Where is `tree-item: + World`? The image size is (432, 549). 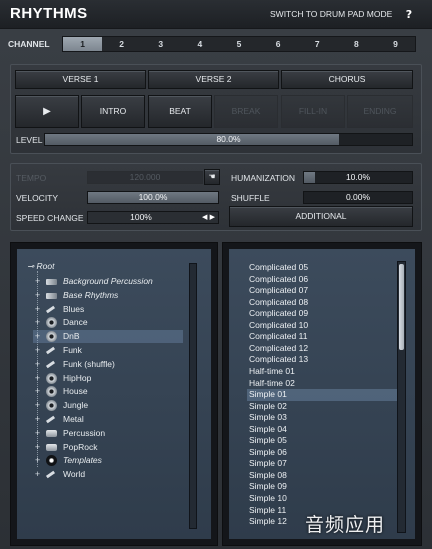 tree-item: + World is located at coordinates (108, 474).